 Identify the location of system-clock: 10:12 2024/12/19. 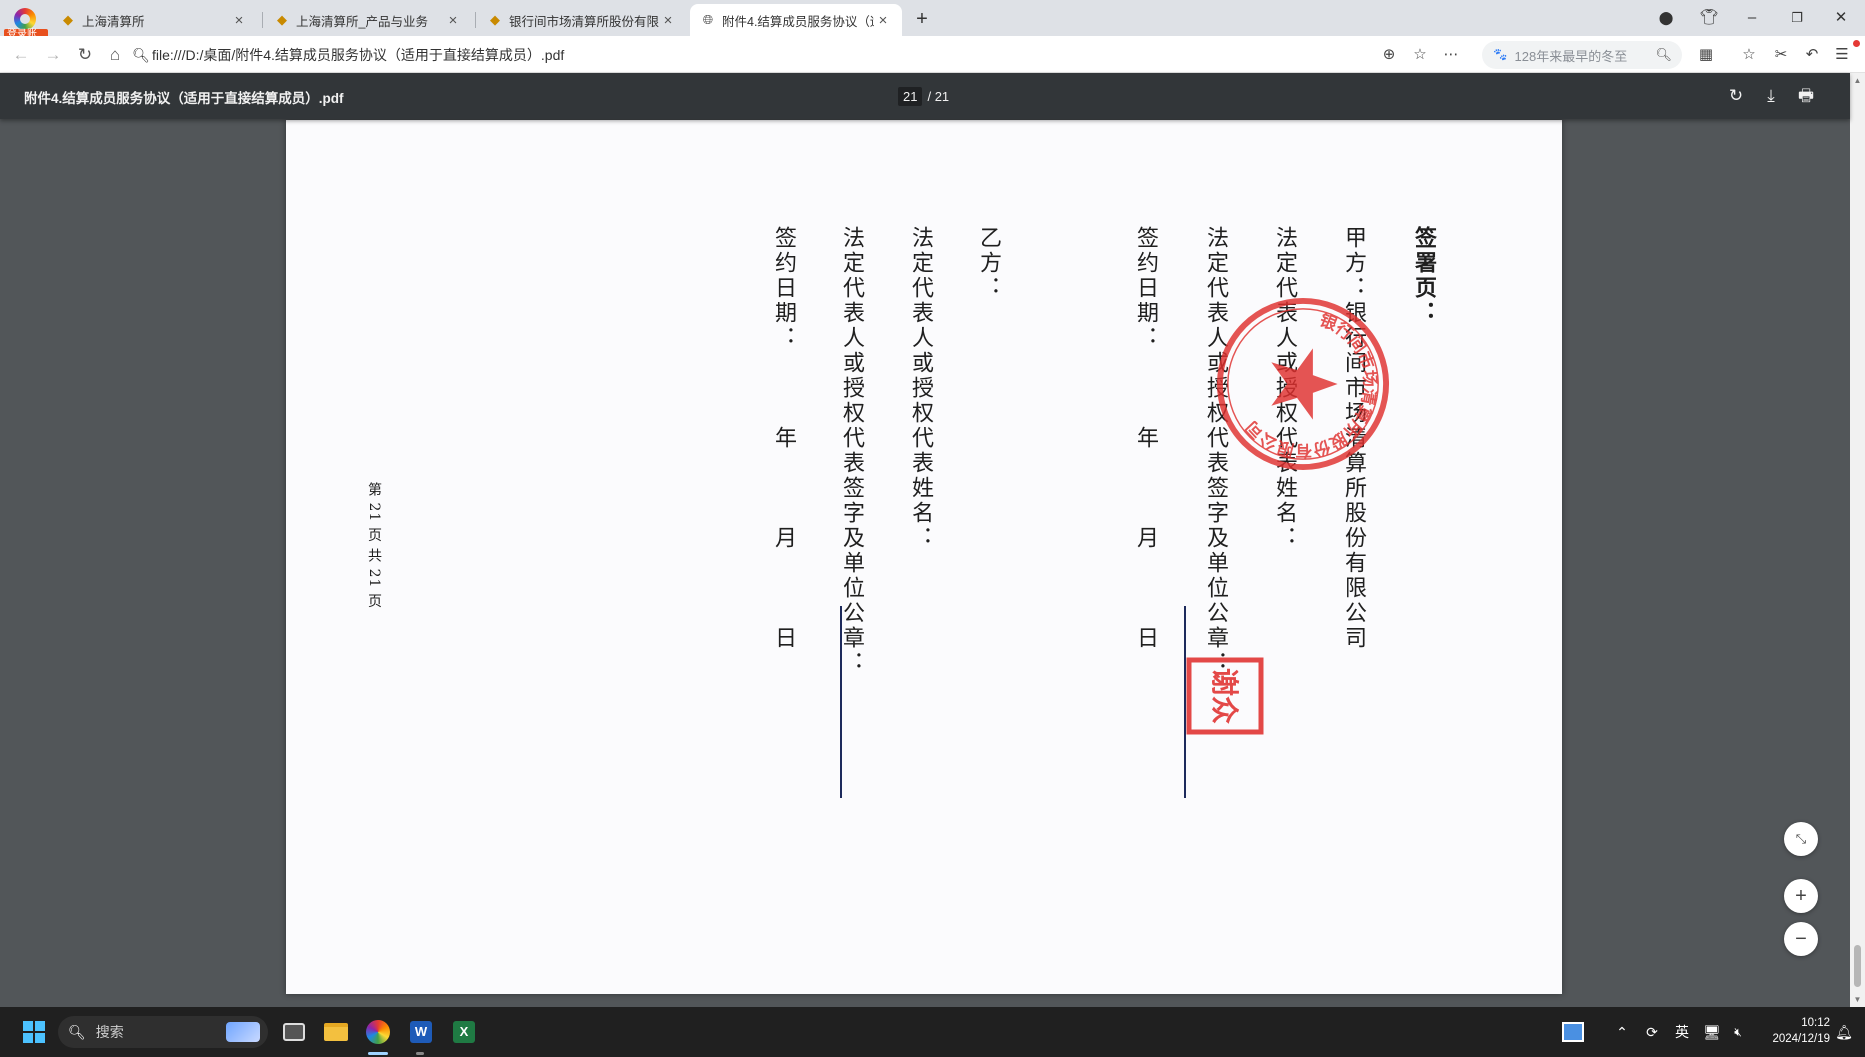
(1793, 1031).